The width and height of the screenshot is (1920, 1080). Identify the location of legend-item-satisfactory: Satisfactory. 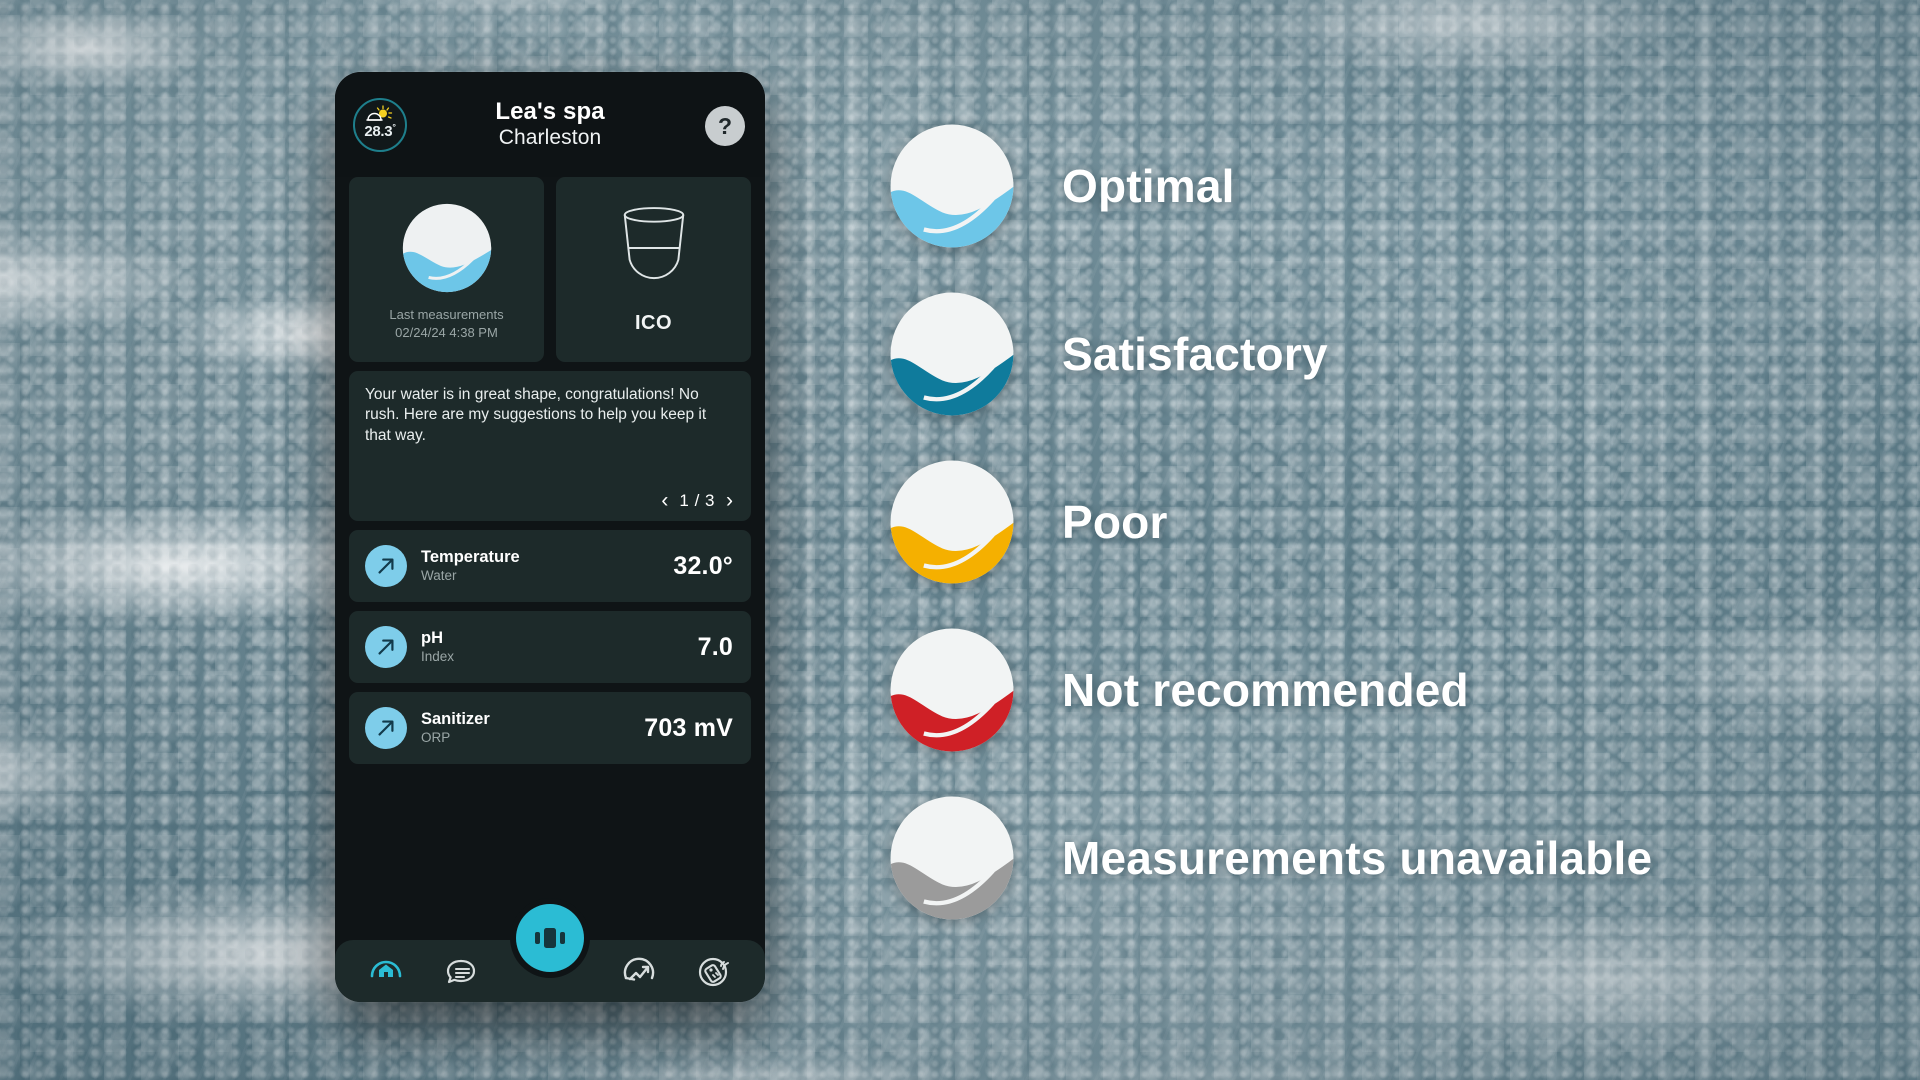
(1270, 354).